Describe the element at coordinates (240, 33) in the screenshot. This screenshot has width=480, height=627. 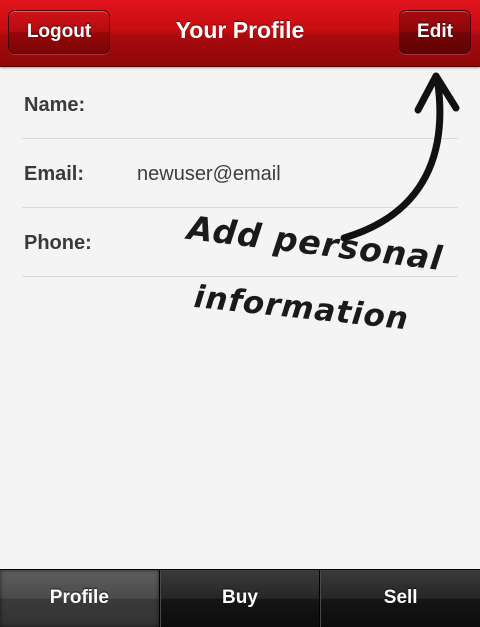
I see `navigation-bar: Logout Your Profile Edit` at that location.